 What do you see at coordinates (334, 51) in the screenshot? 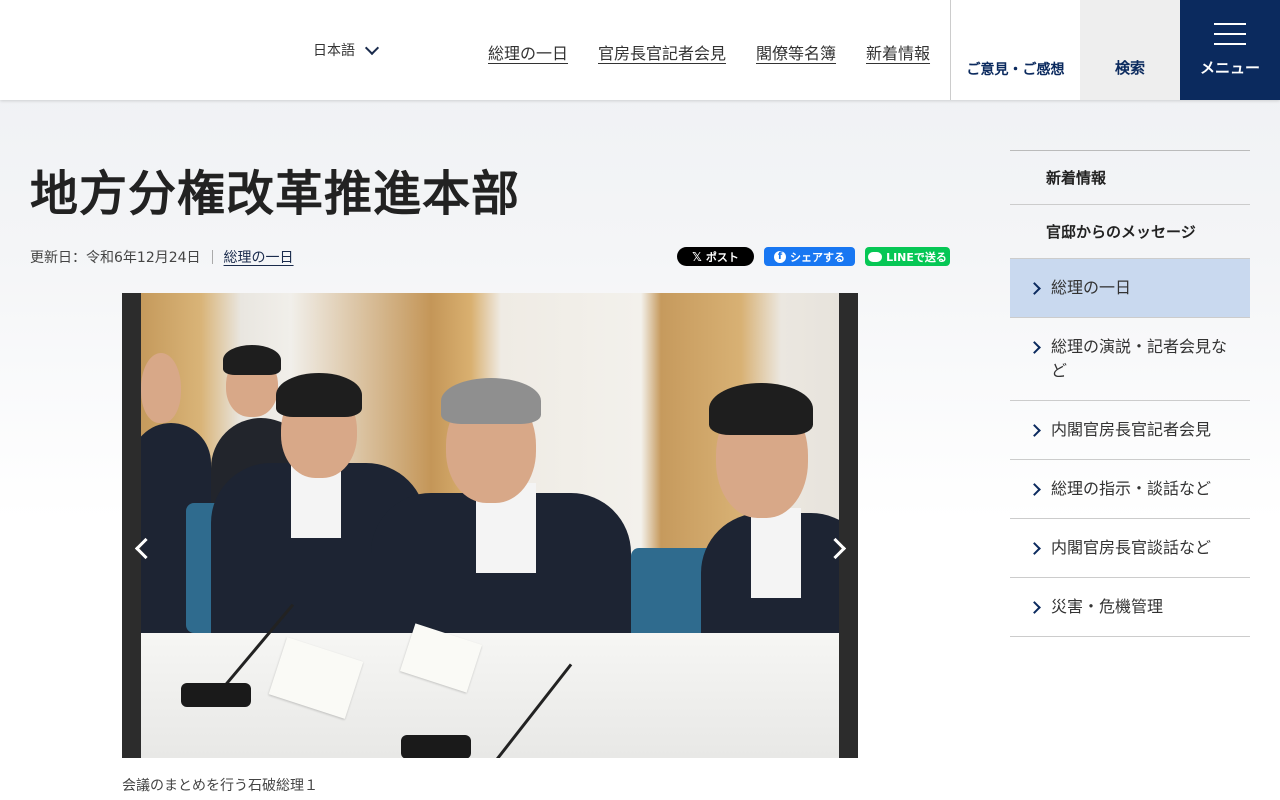
I see `language-label: 日本語` at bounding box center [334, 51].